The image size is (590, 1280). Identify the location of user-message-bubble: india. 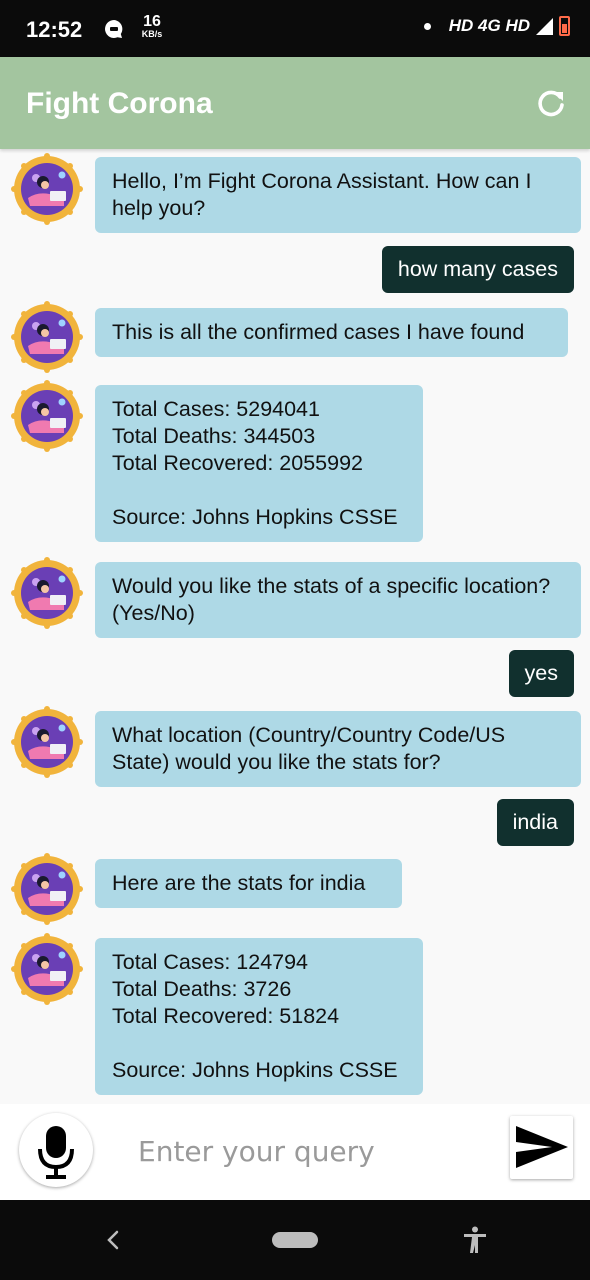
(535, 822).